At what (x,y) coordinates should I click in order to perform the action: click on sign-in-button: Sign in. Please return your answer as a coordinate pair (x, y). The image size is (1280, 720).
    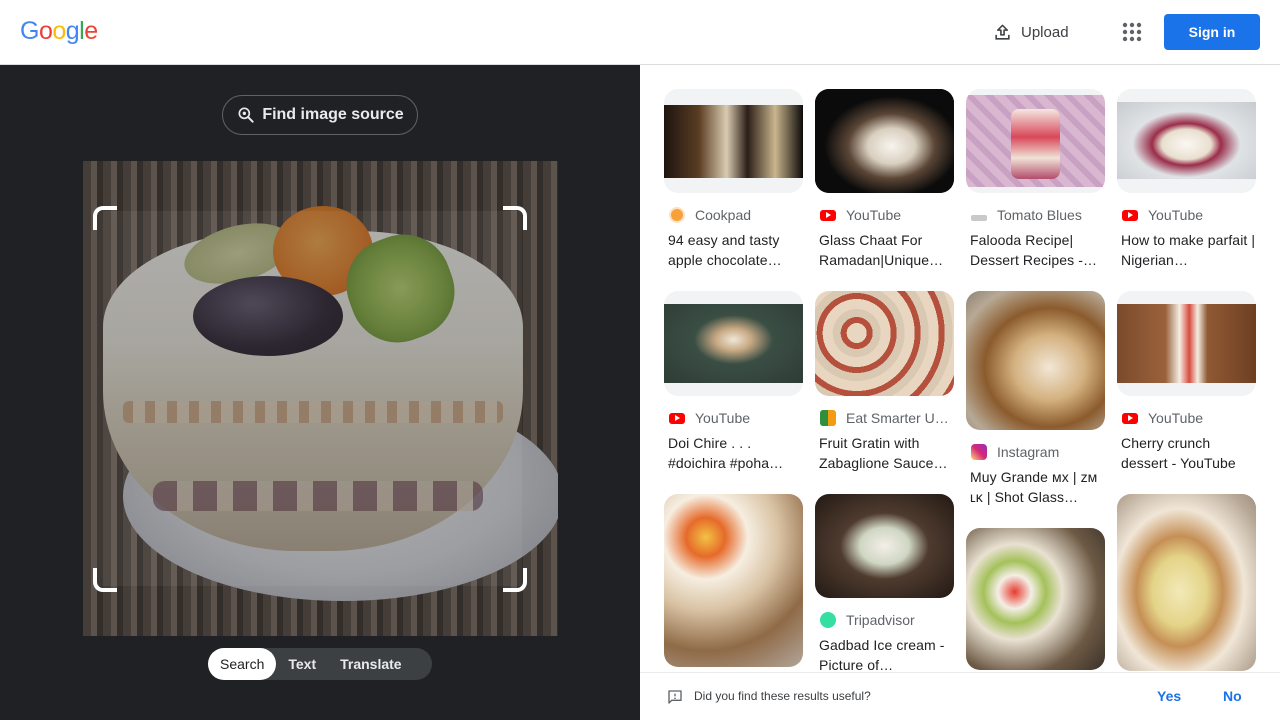
    Looking at the image, I should click on (1212, 32).